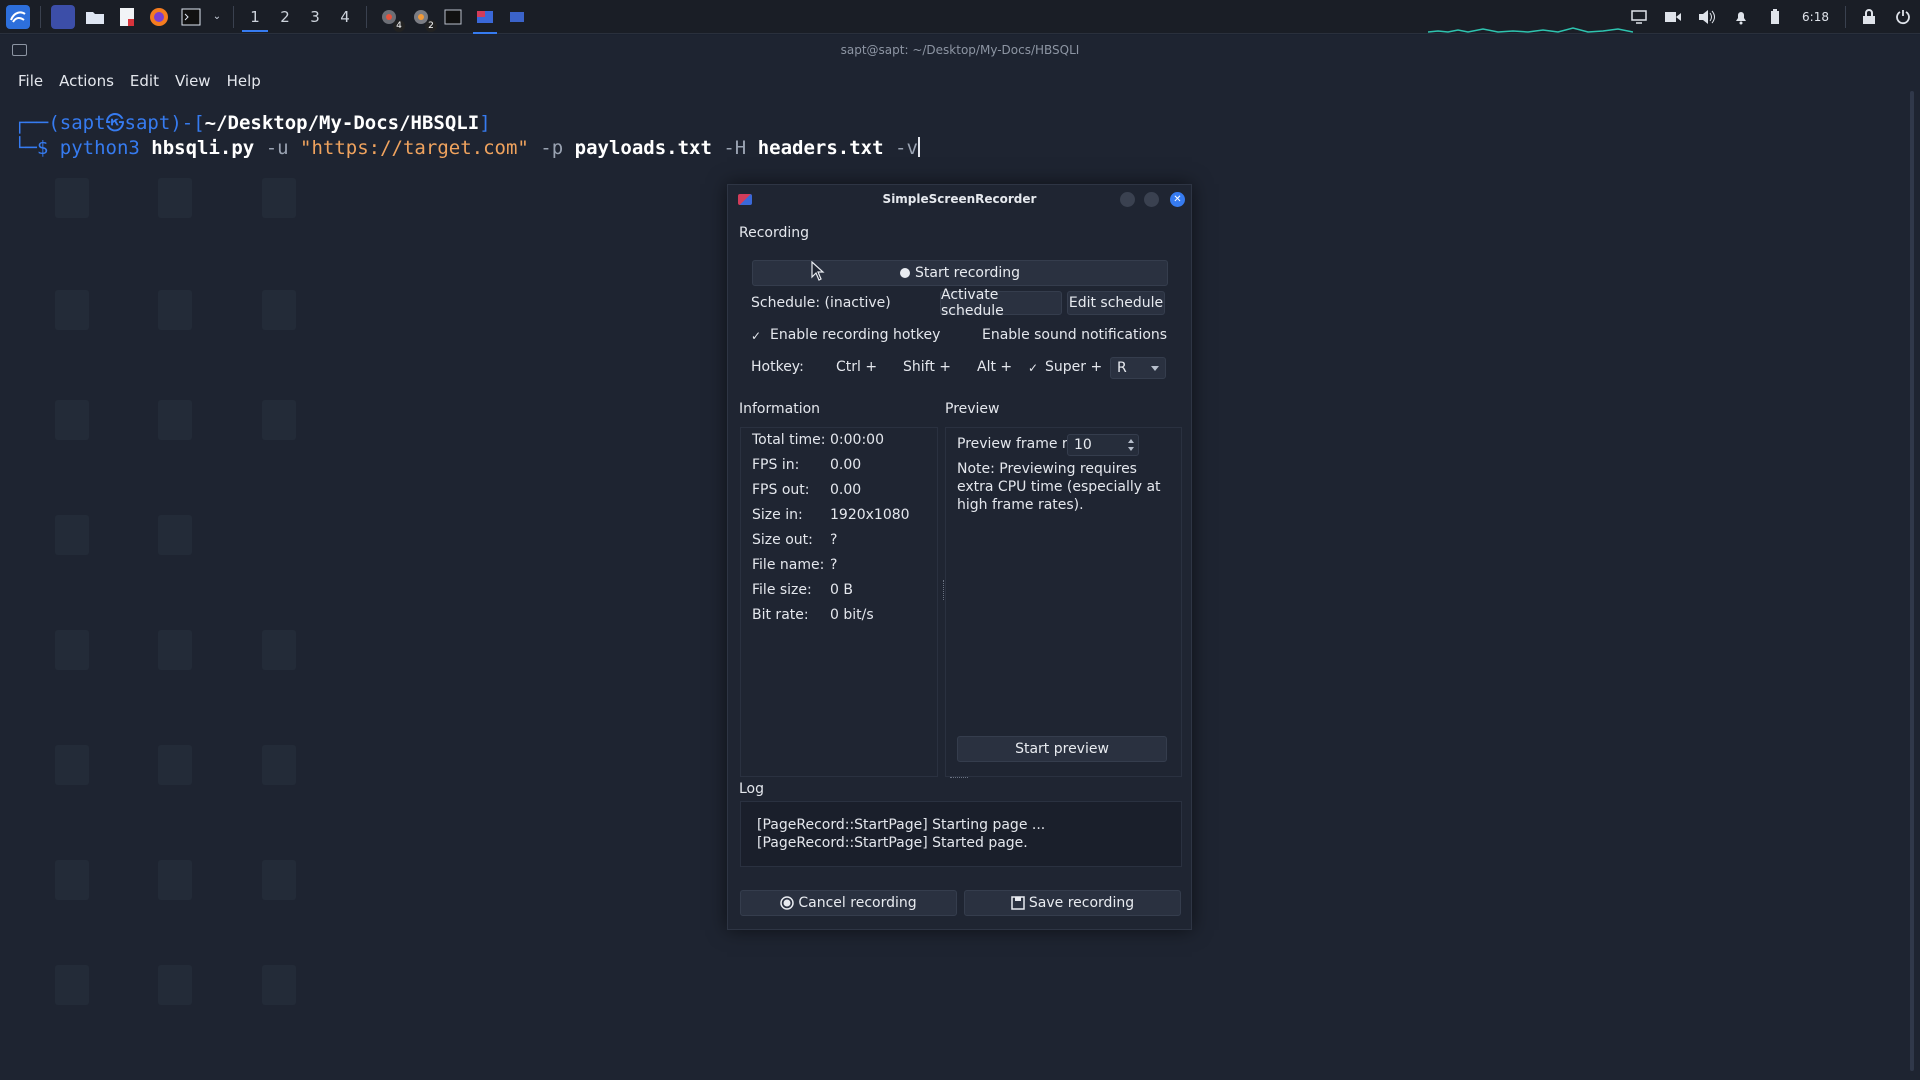  What do you see at coordinates (1127, 199) in the screenshot?
I see `minimize-button` at bounding box center [1127, 199].